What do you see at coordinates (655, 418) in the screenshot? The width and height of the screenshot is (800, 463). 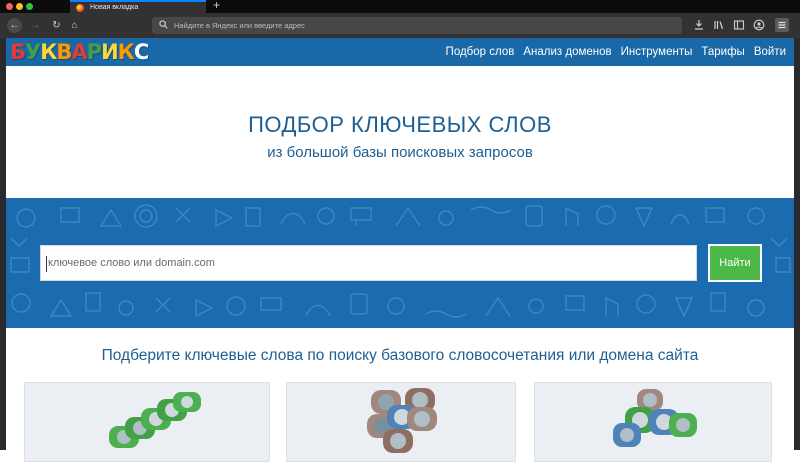 I see `mixed-keychain-illustration` at bounding box center [655, 418].